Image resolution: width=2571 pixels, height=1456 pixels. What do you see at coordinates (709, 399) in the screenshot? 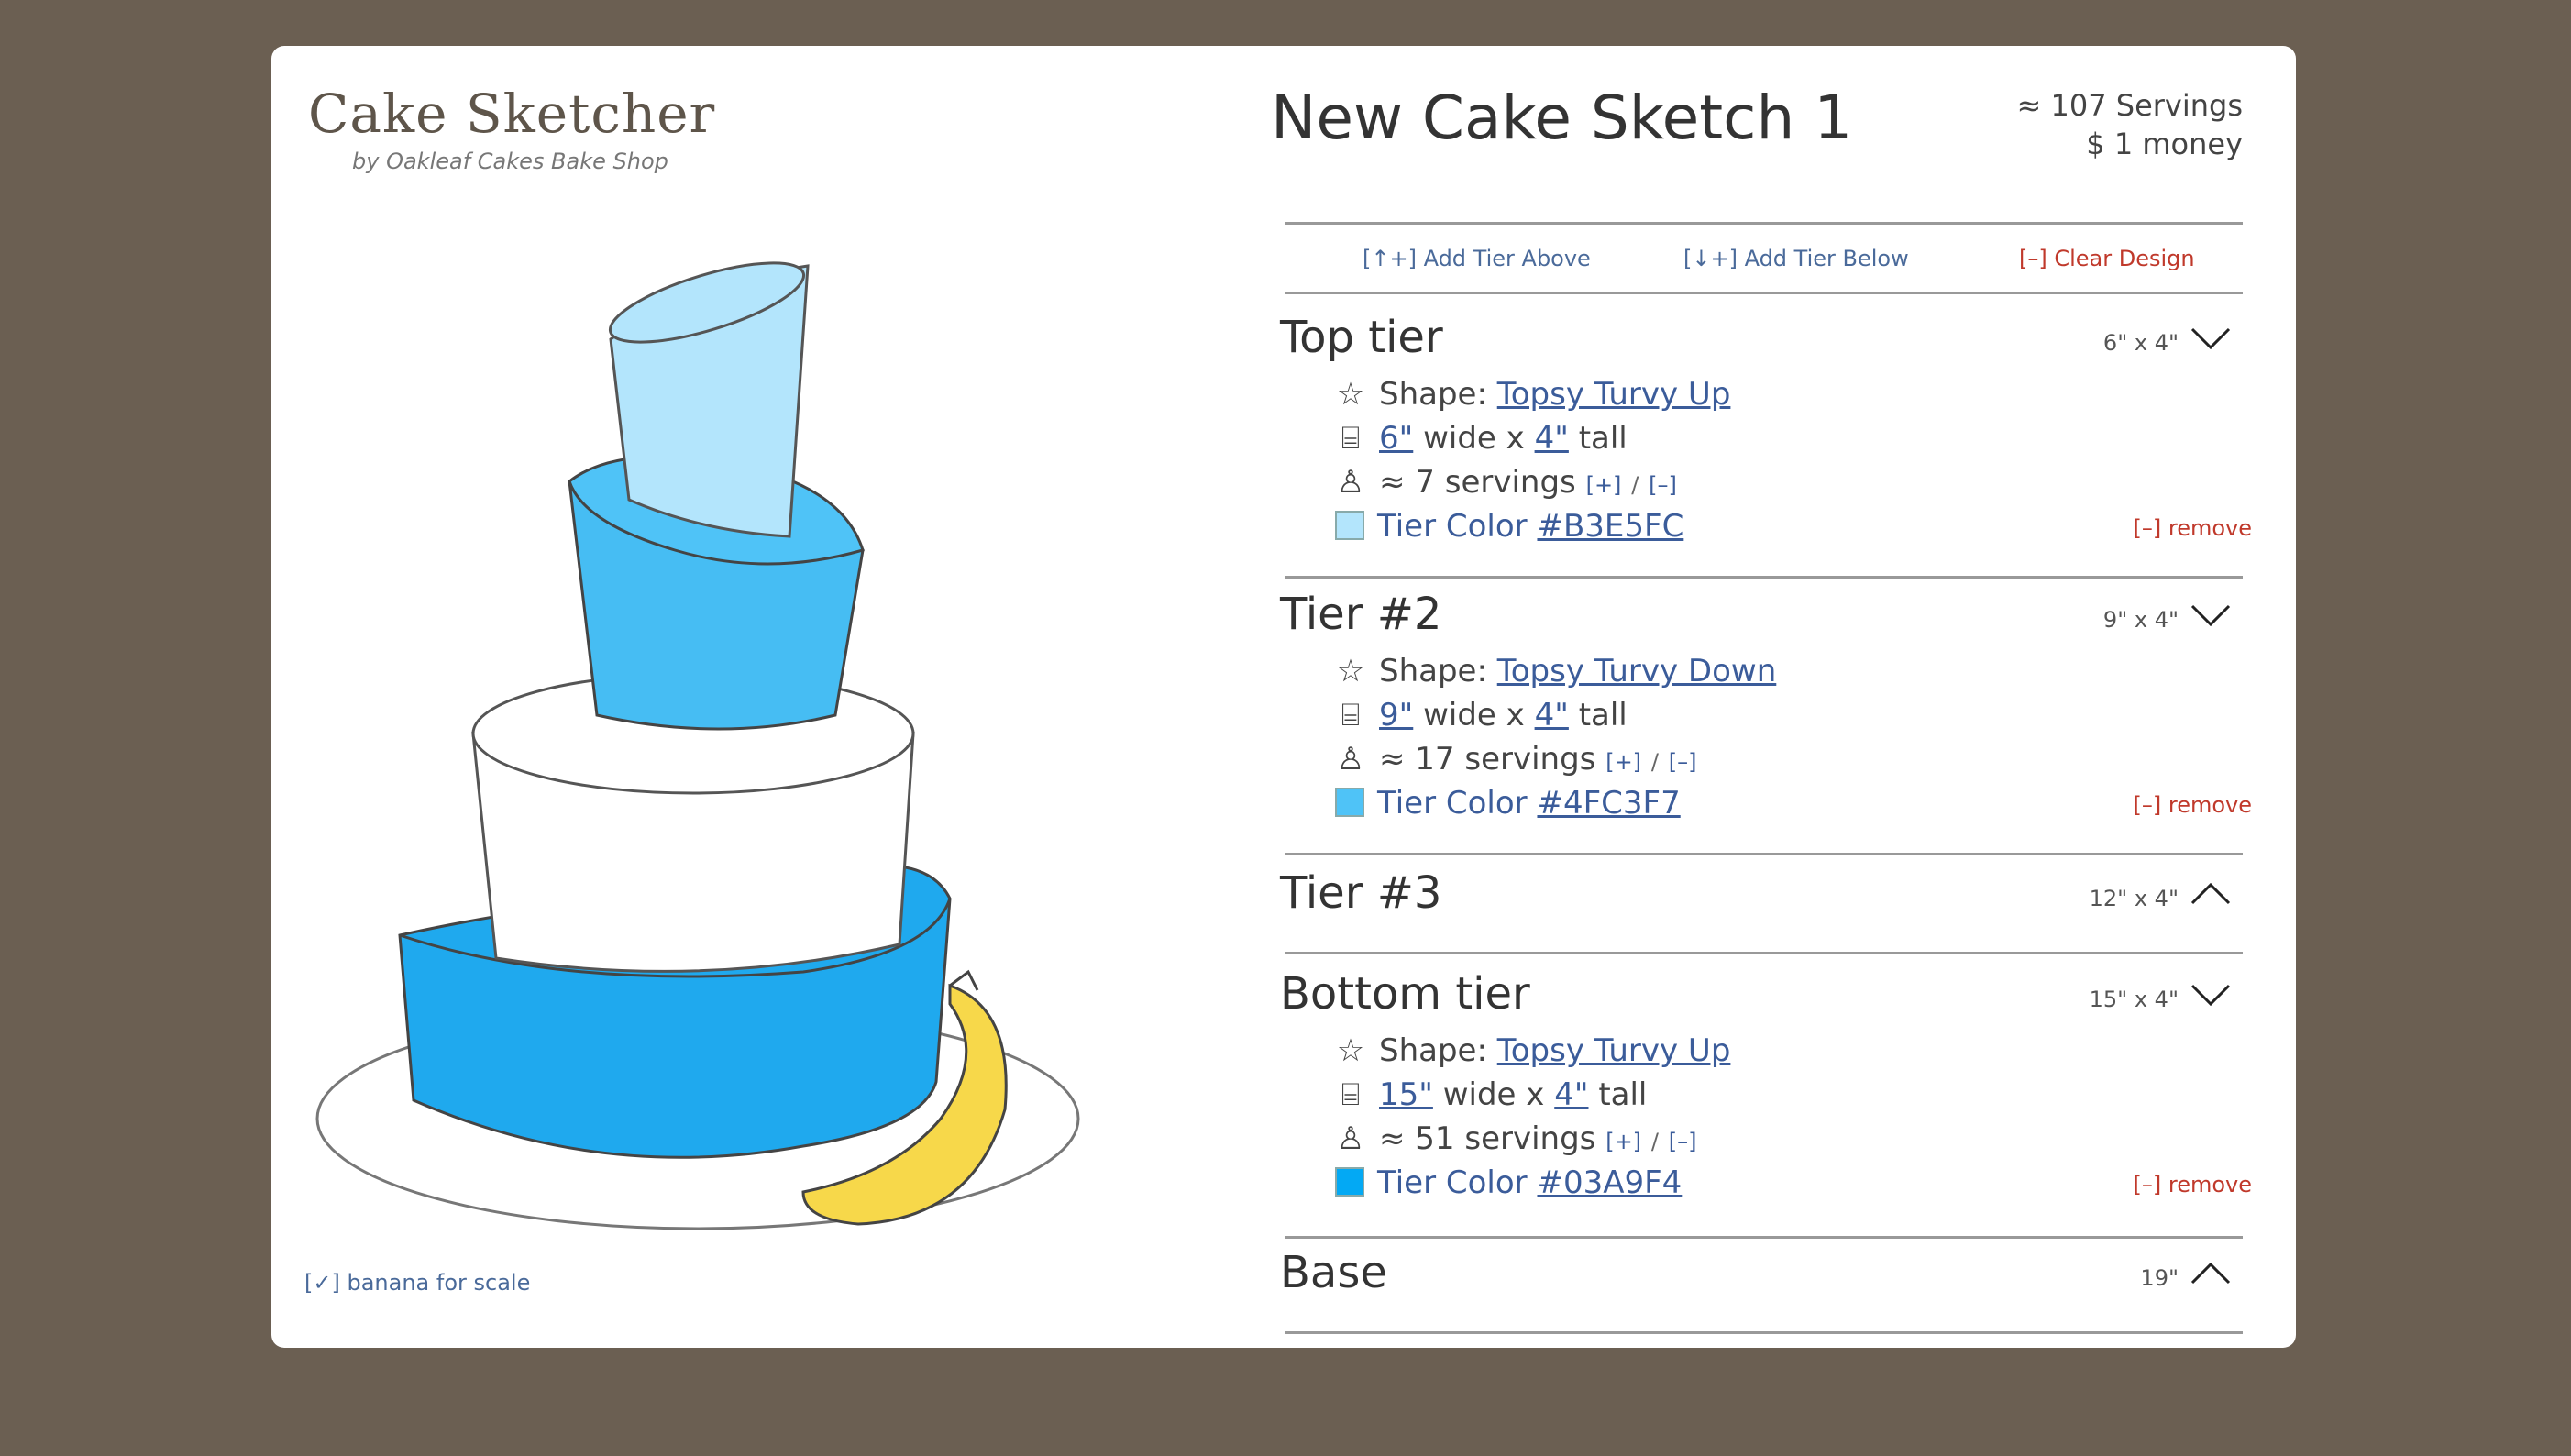
I see `top-tier-shape` at bounding box center [709, 399].